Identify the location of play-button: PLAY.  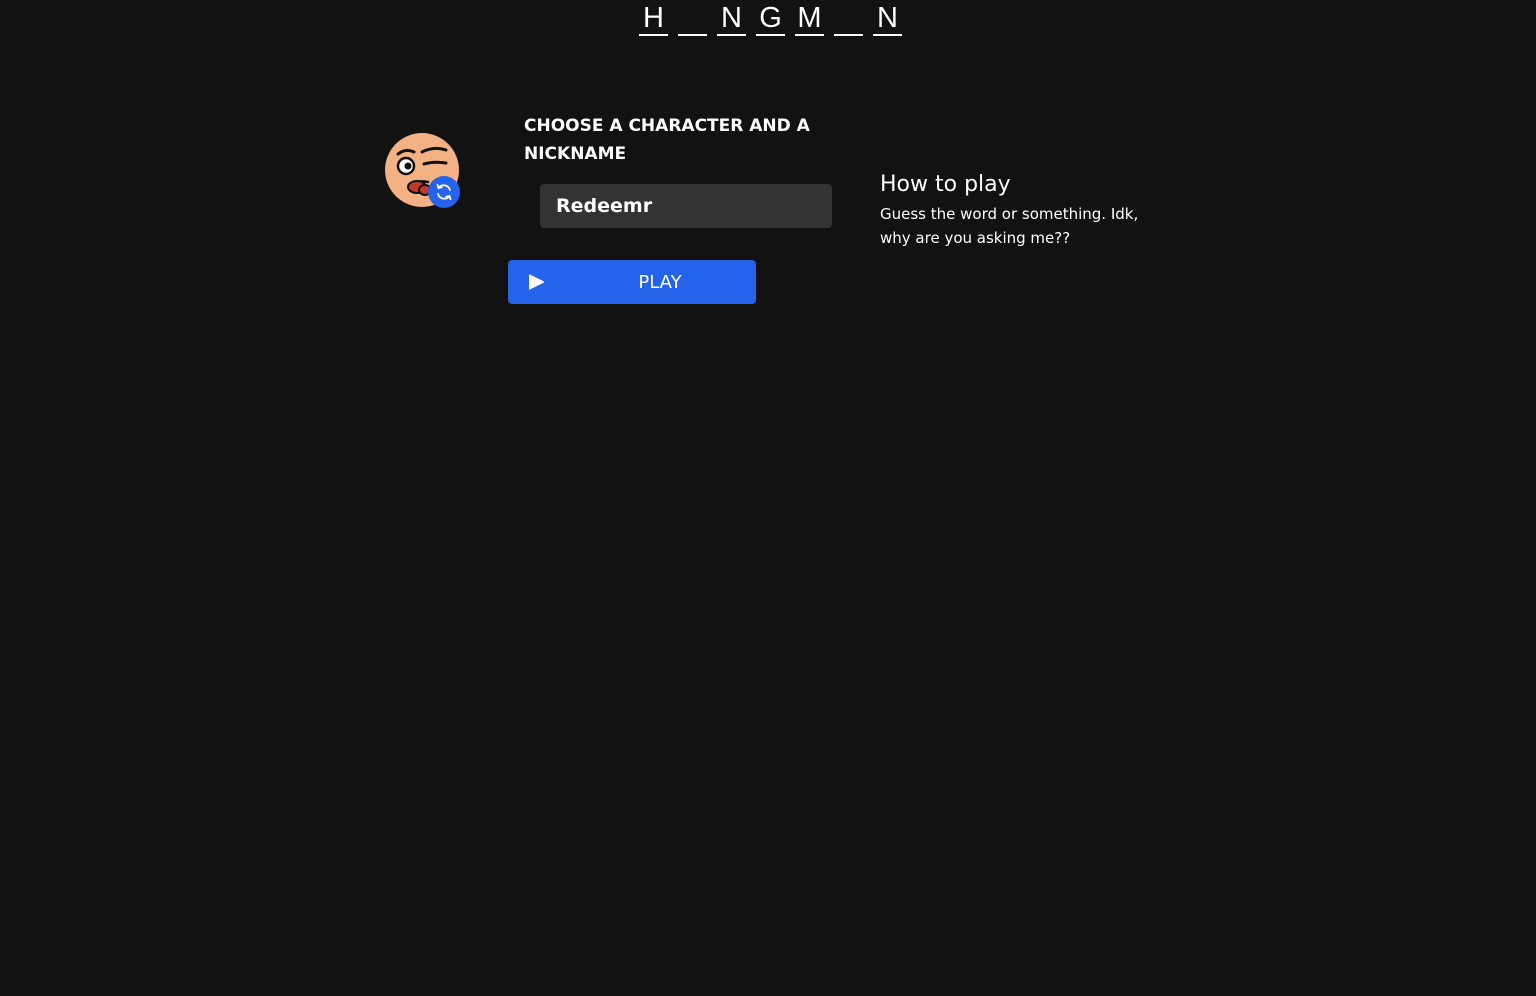
(632, 282).